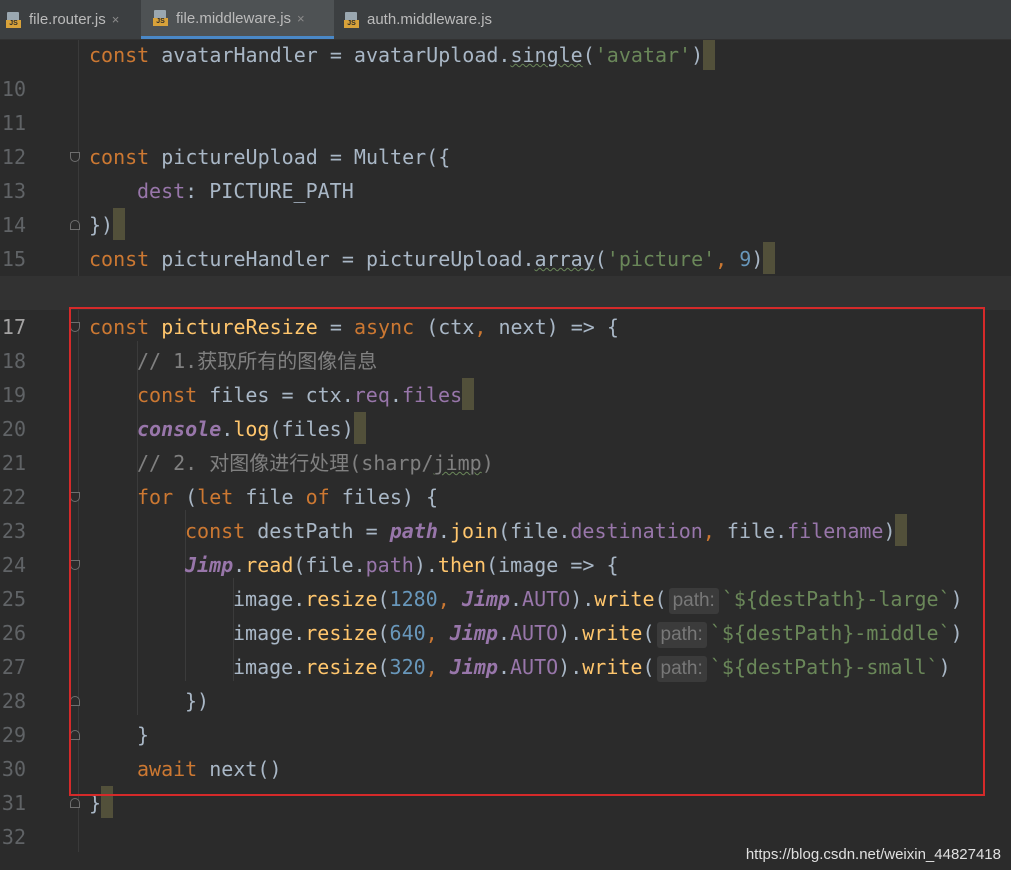  I want to click on code-line: 32 }, so click(505, 817).